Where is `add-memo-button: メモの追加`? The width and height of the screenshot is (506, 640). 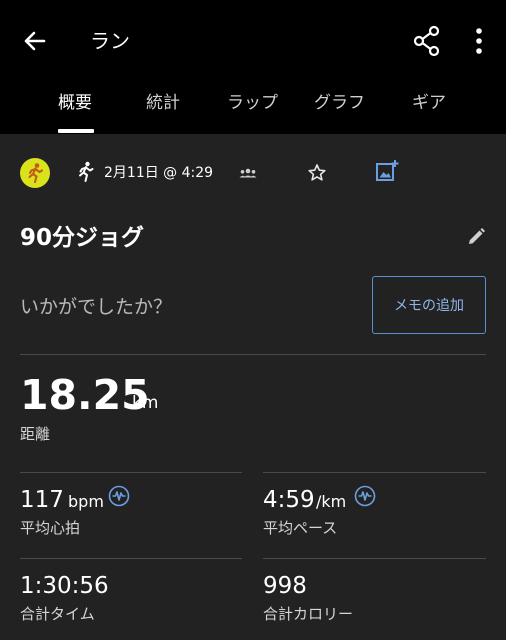
add-memo-button: メモの追加 is located at coordinates (429, 305).